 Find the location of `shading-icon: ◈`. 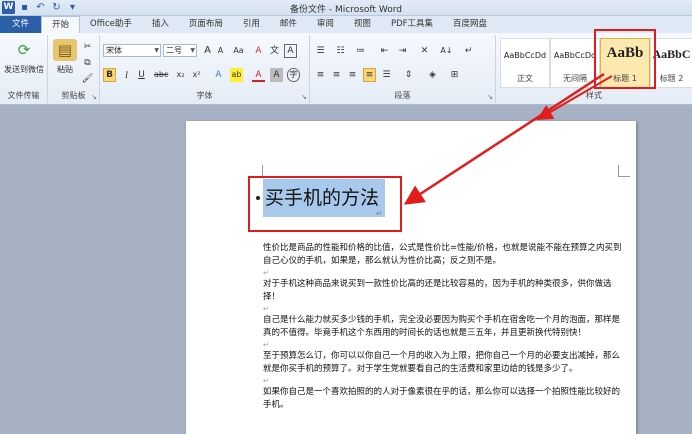

shading-icon: ◈ is located at coordinates (432, 75).